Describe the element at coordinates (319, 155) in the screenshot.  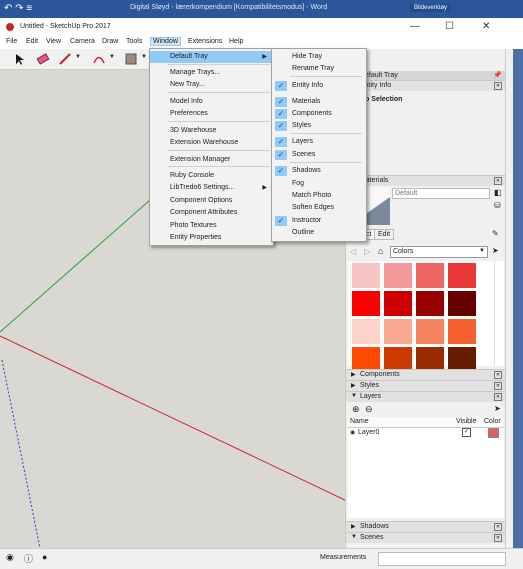
I see `tray-submenu-item-scenes: ✓ Scenes` at that location.